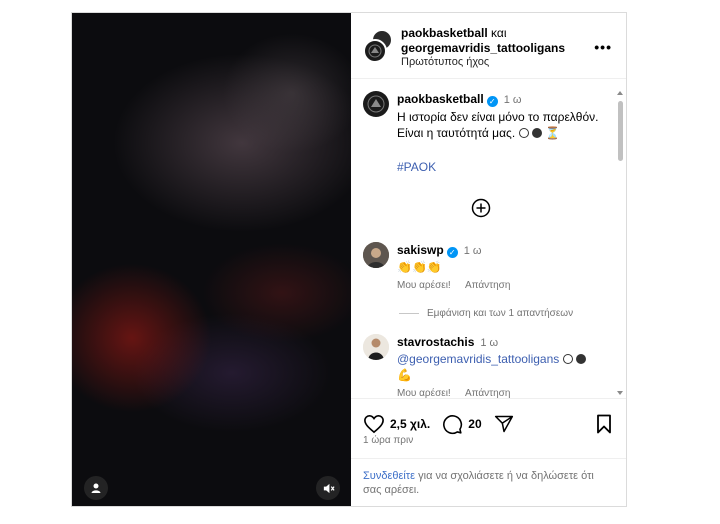 The image size is (720, 524). Describe the element at coordinates (500, 313) in the screenshot. I see `view-replies-label: Εμφάνιση και των 1 απαντήσεων` at that location.